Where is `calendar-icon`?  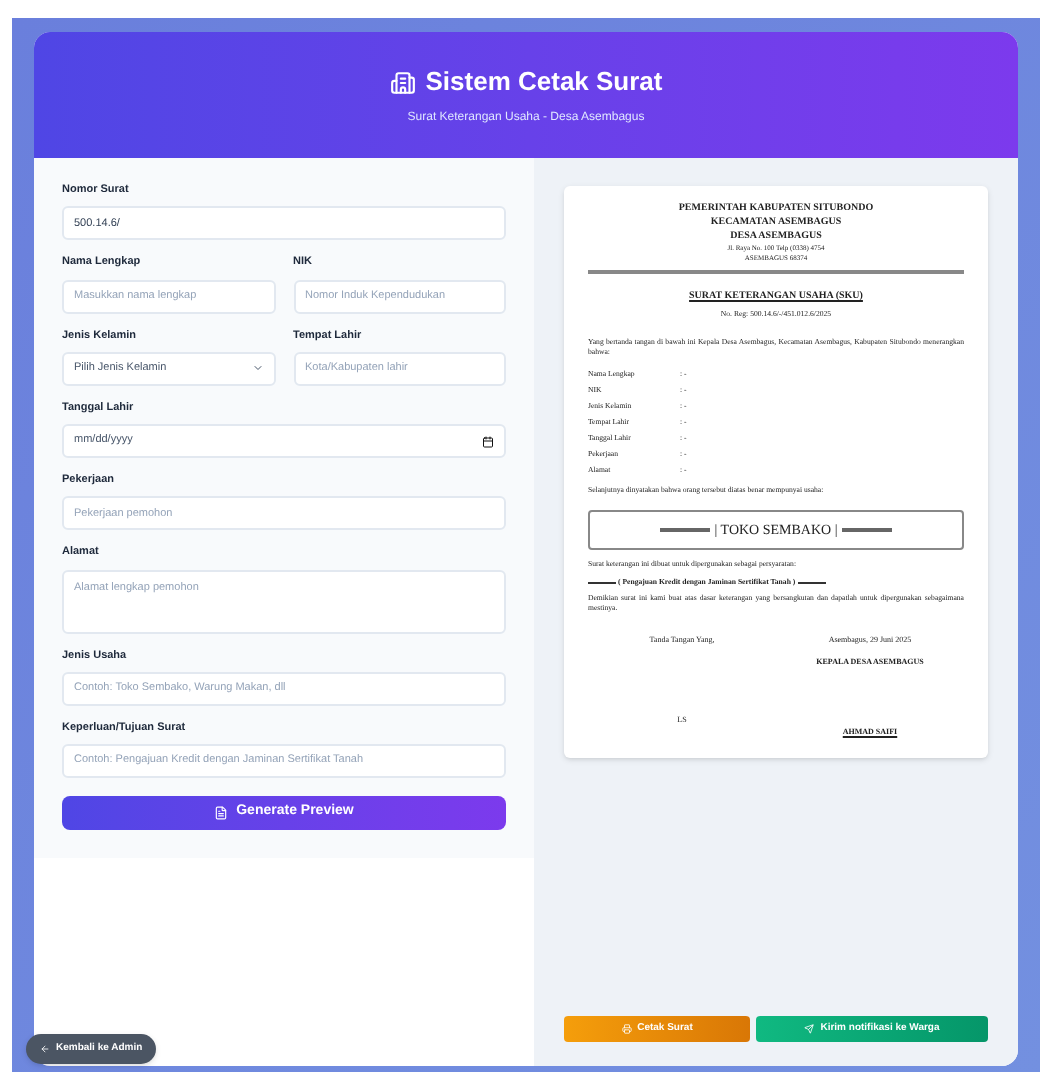
calendar-icon is located at coordinates (488, 441).